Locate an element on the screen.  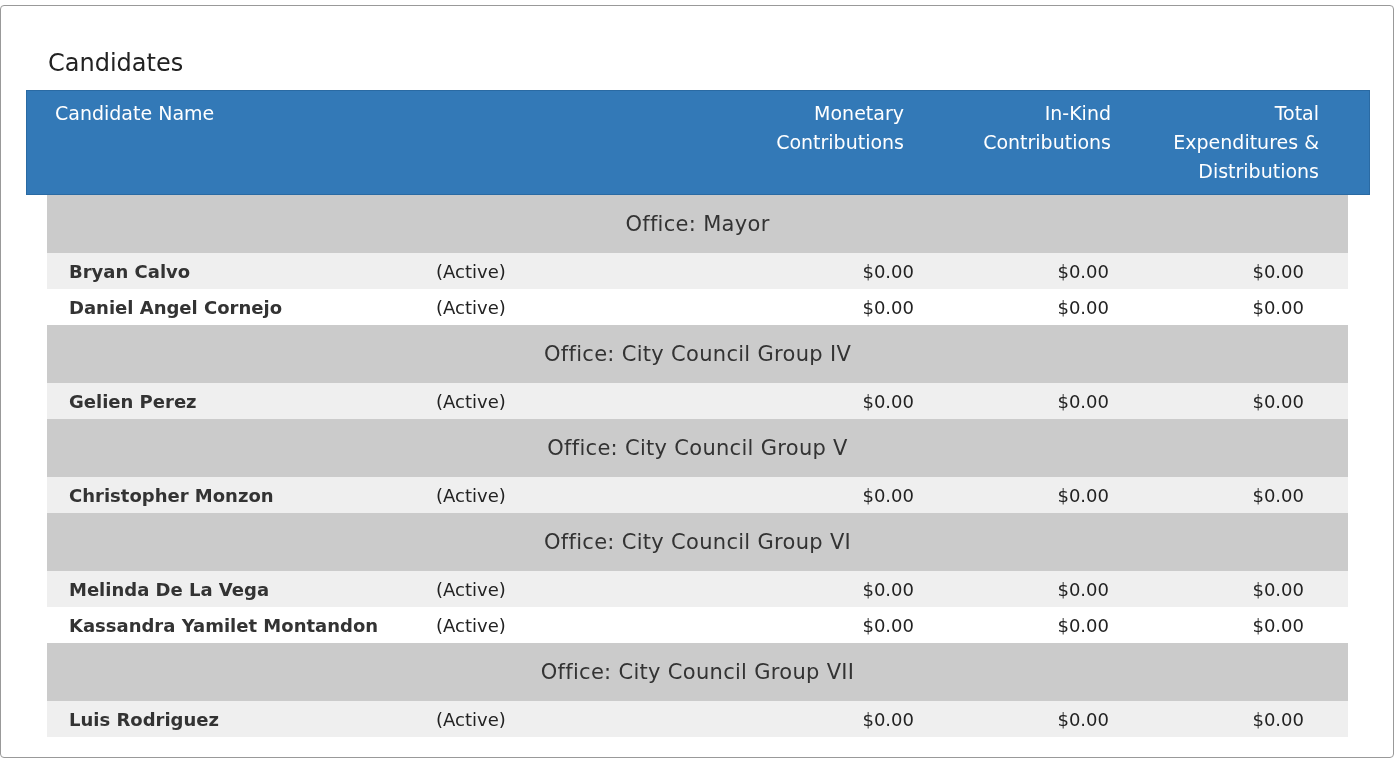
column-header: Total Expenditures & Distributions is located at coordinates (1245, 142).